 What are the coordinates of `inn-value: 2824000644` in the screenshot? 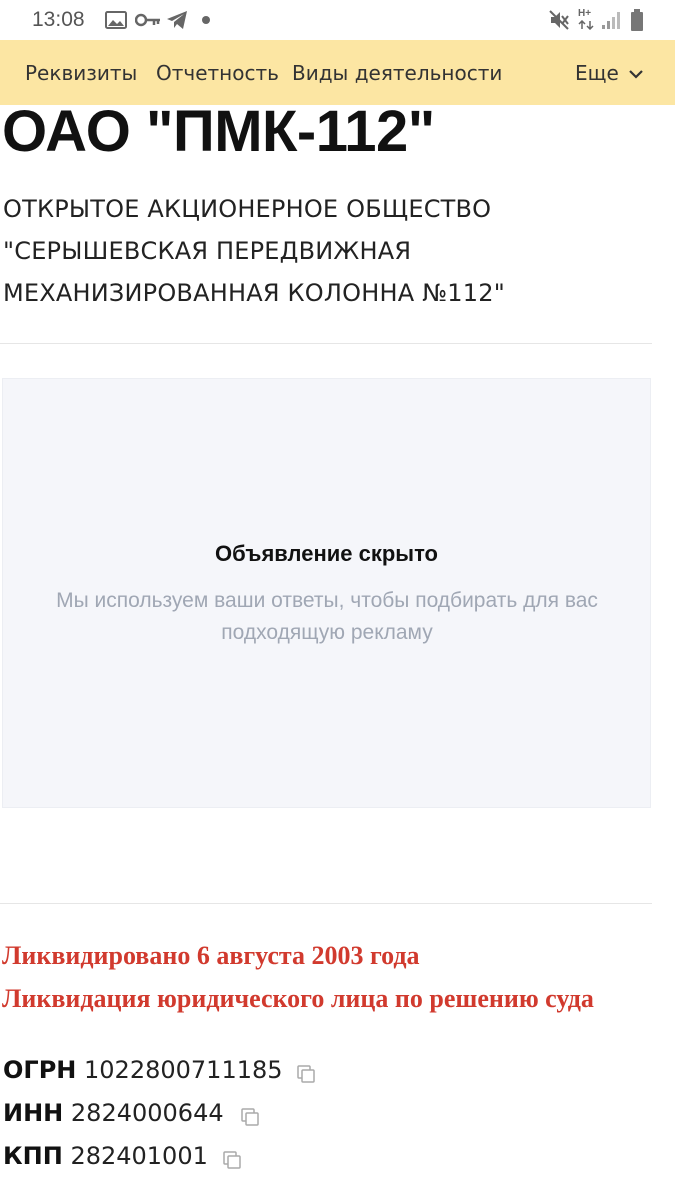 It's located at (147, 1113).